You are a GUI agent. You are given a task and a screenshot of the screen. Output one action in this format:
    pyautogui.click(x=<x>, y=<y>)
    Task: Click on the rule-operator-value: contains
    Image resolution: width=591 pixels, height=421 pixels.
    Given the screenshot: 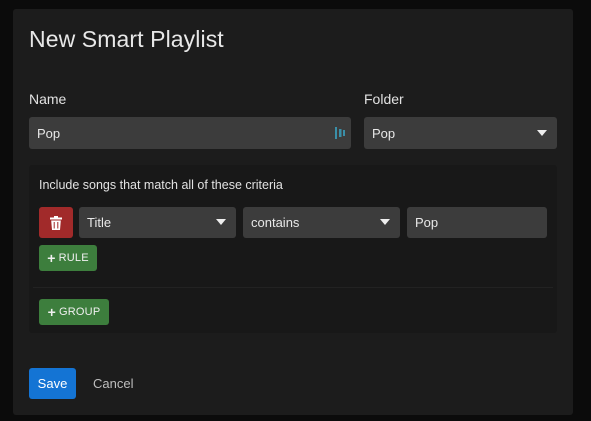 What is the action you would take?
    pyautogui.click(x=275, y=222)
    